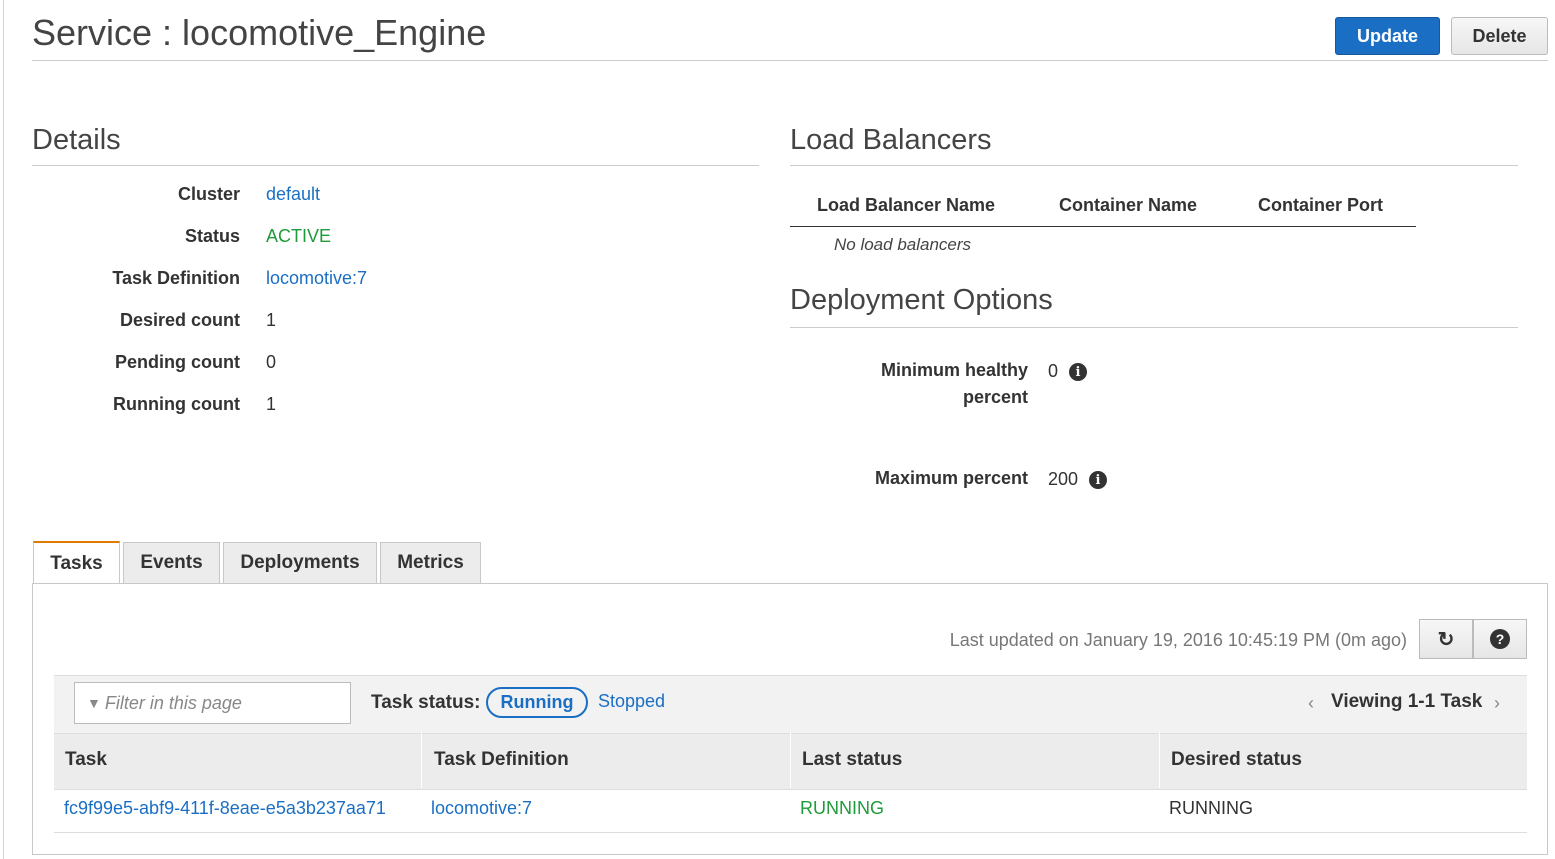 This screenshot has width=1555, height=859. Describe the element at coordinates (1154, 165) in the screenshot. I see `load-balancers-divider` at that location.